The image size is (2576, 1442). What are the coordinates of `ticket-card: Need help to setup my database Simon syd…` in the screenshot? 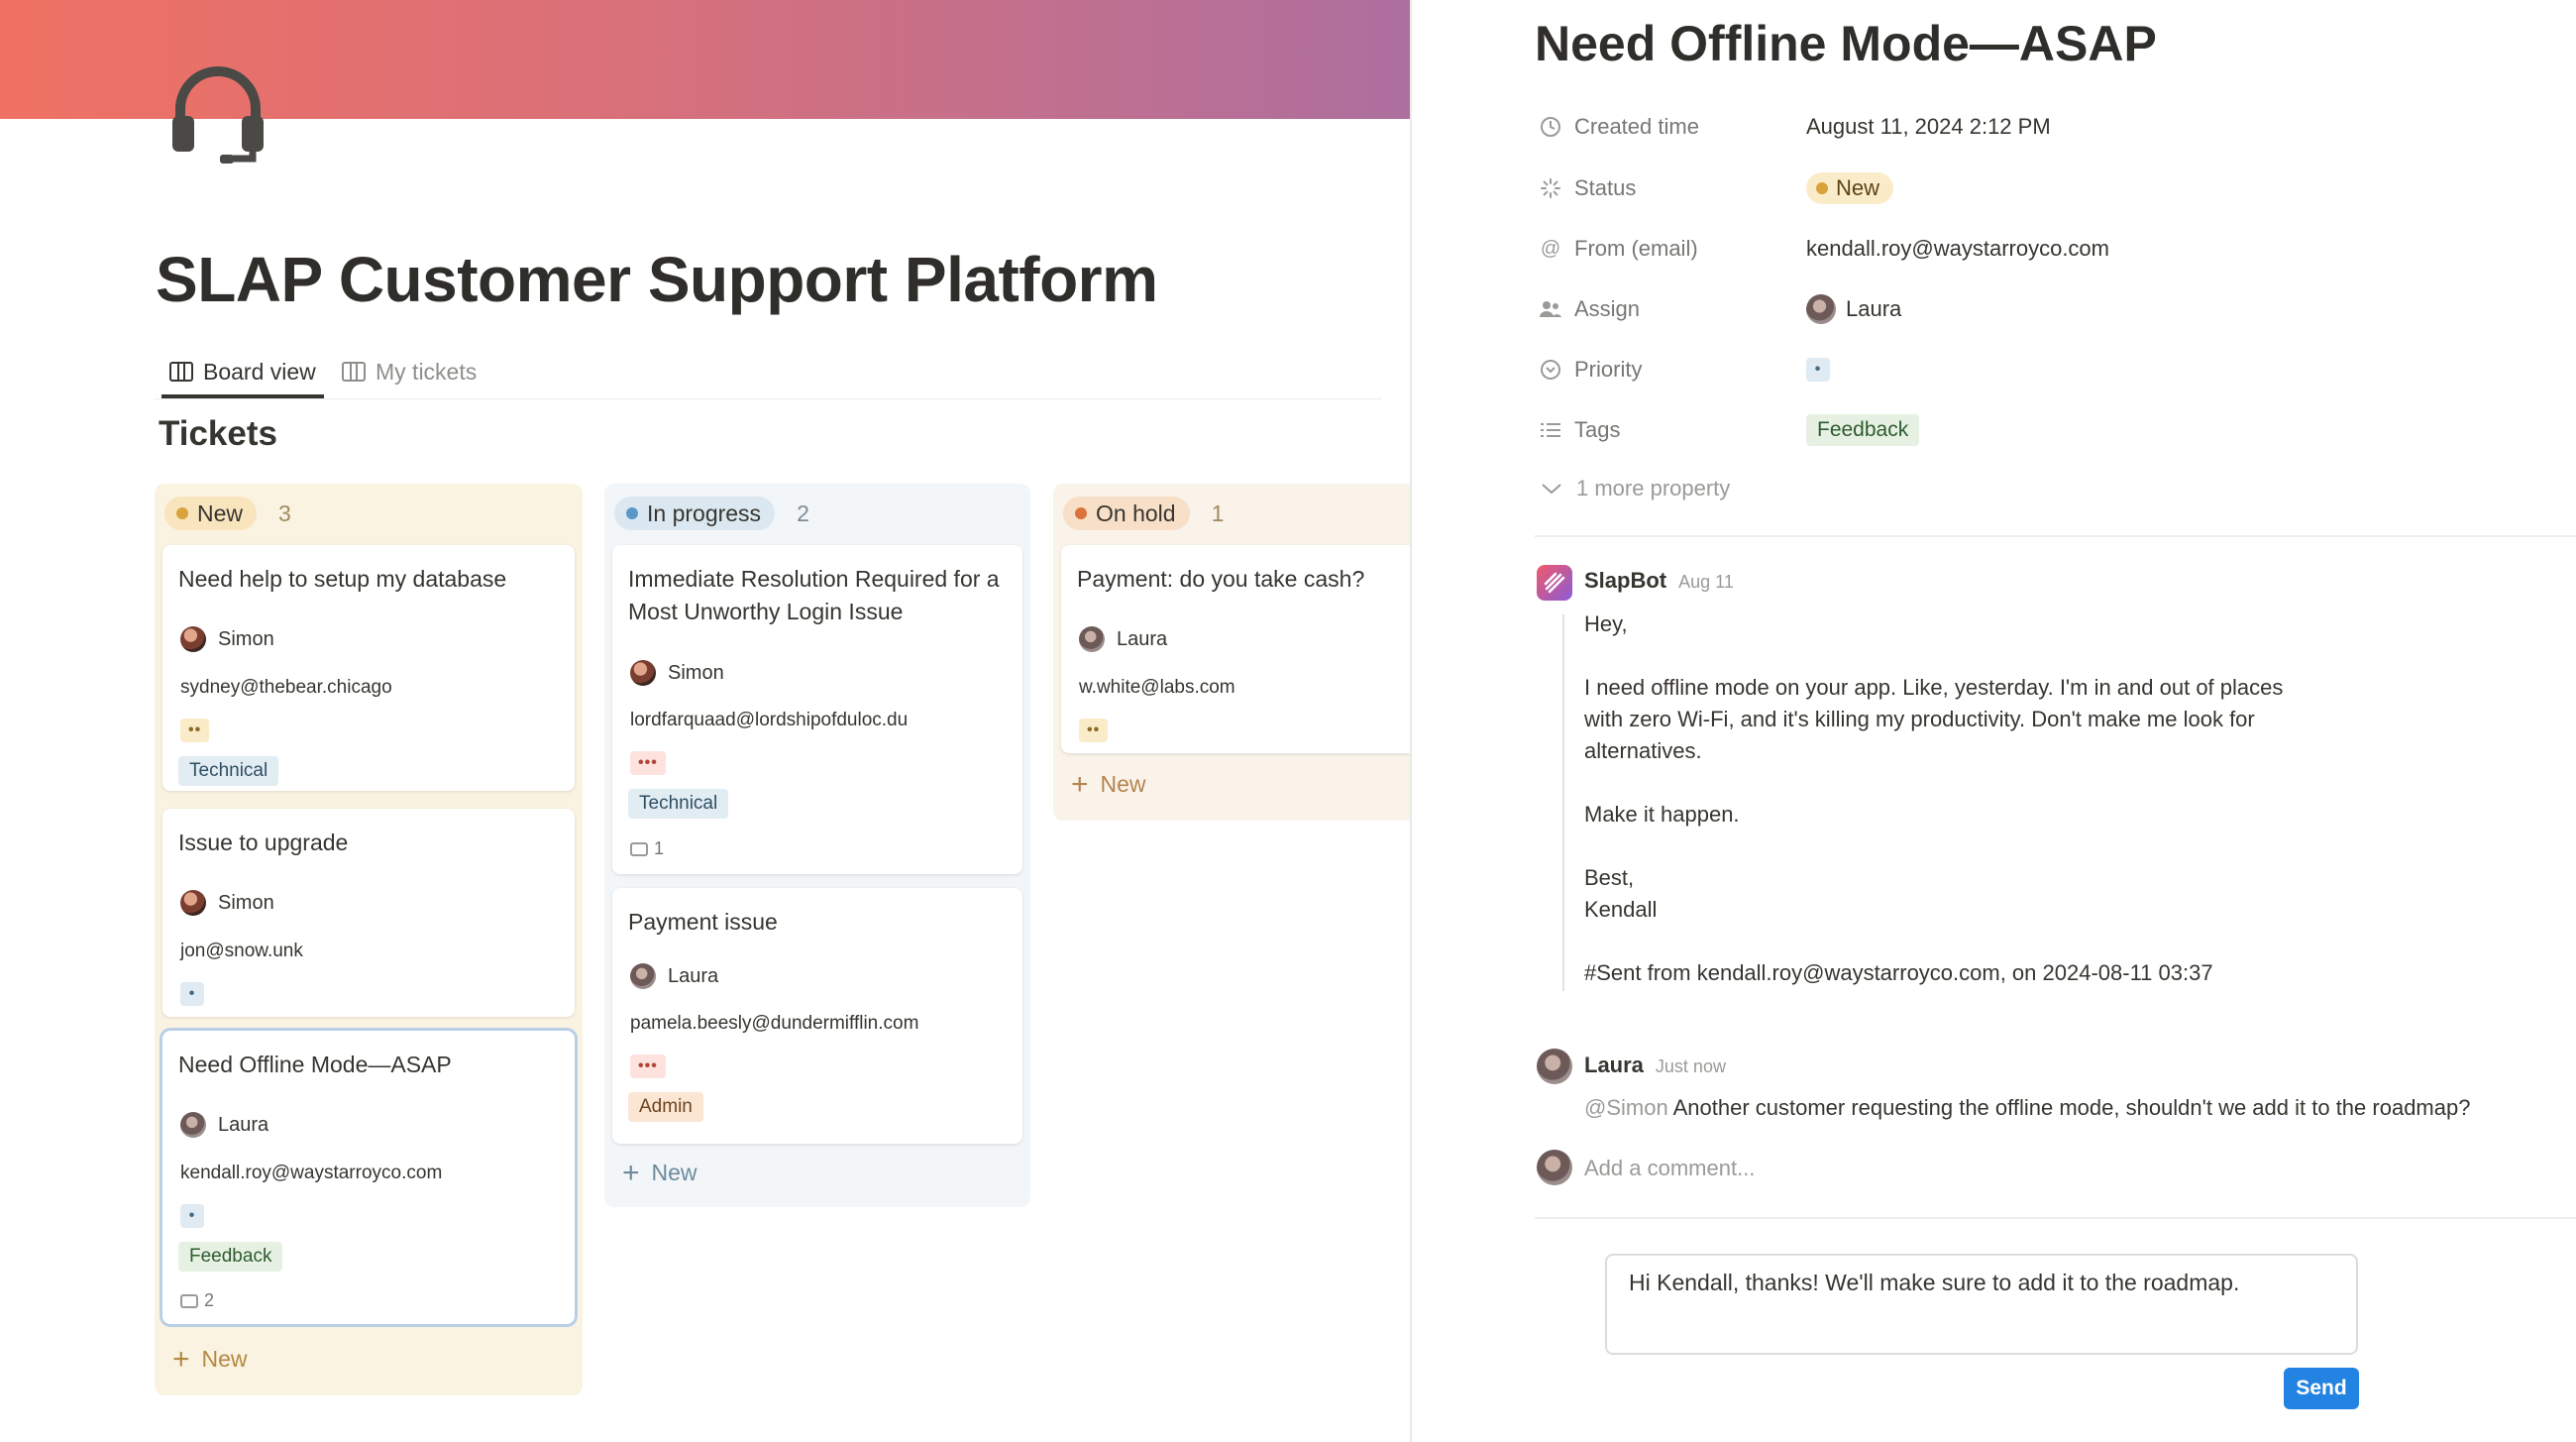 It's located at (369, 668).